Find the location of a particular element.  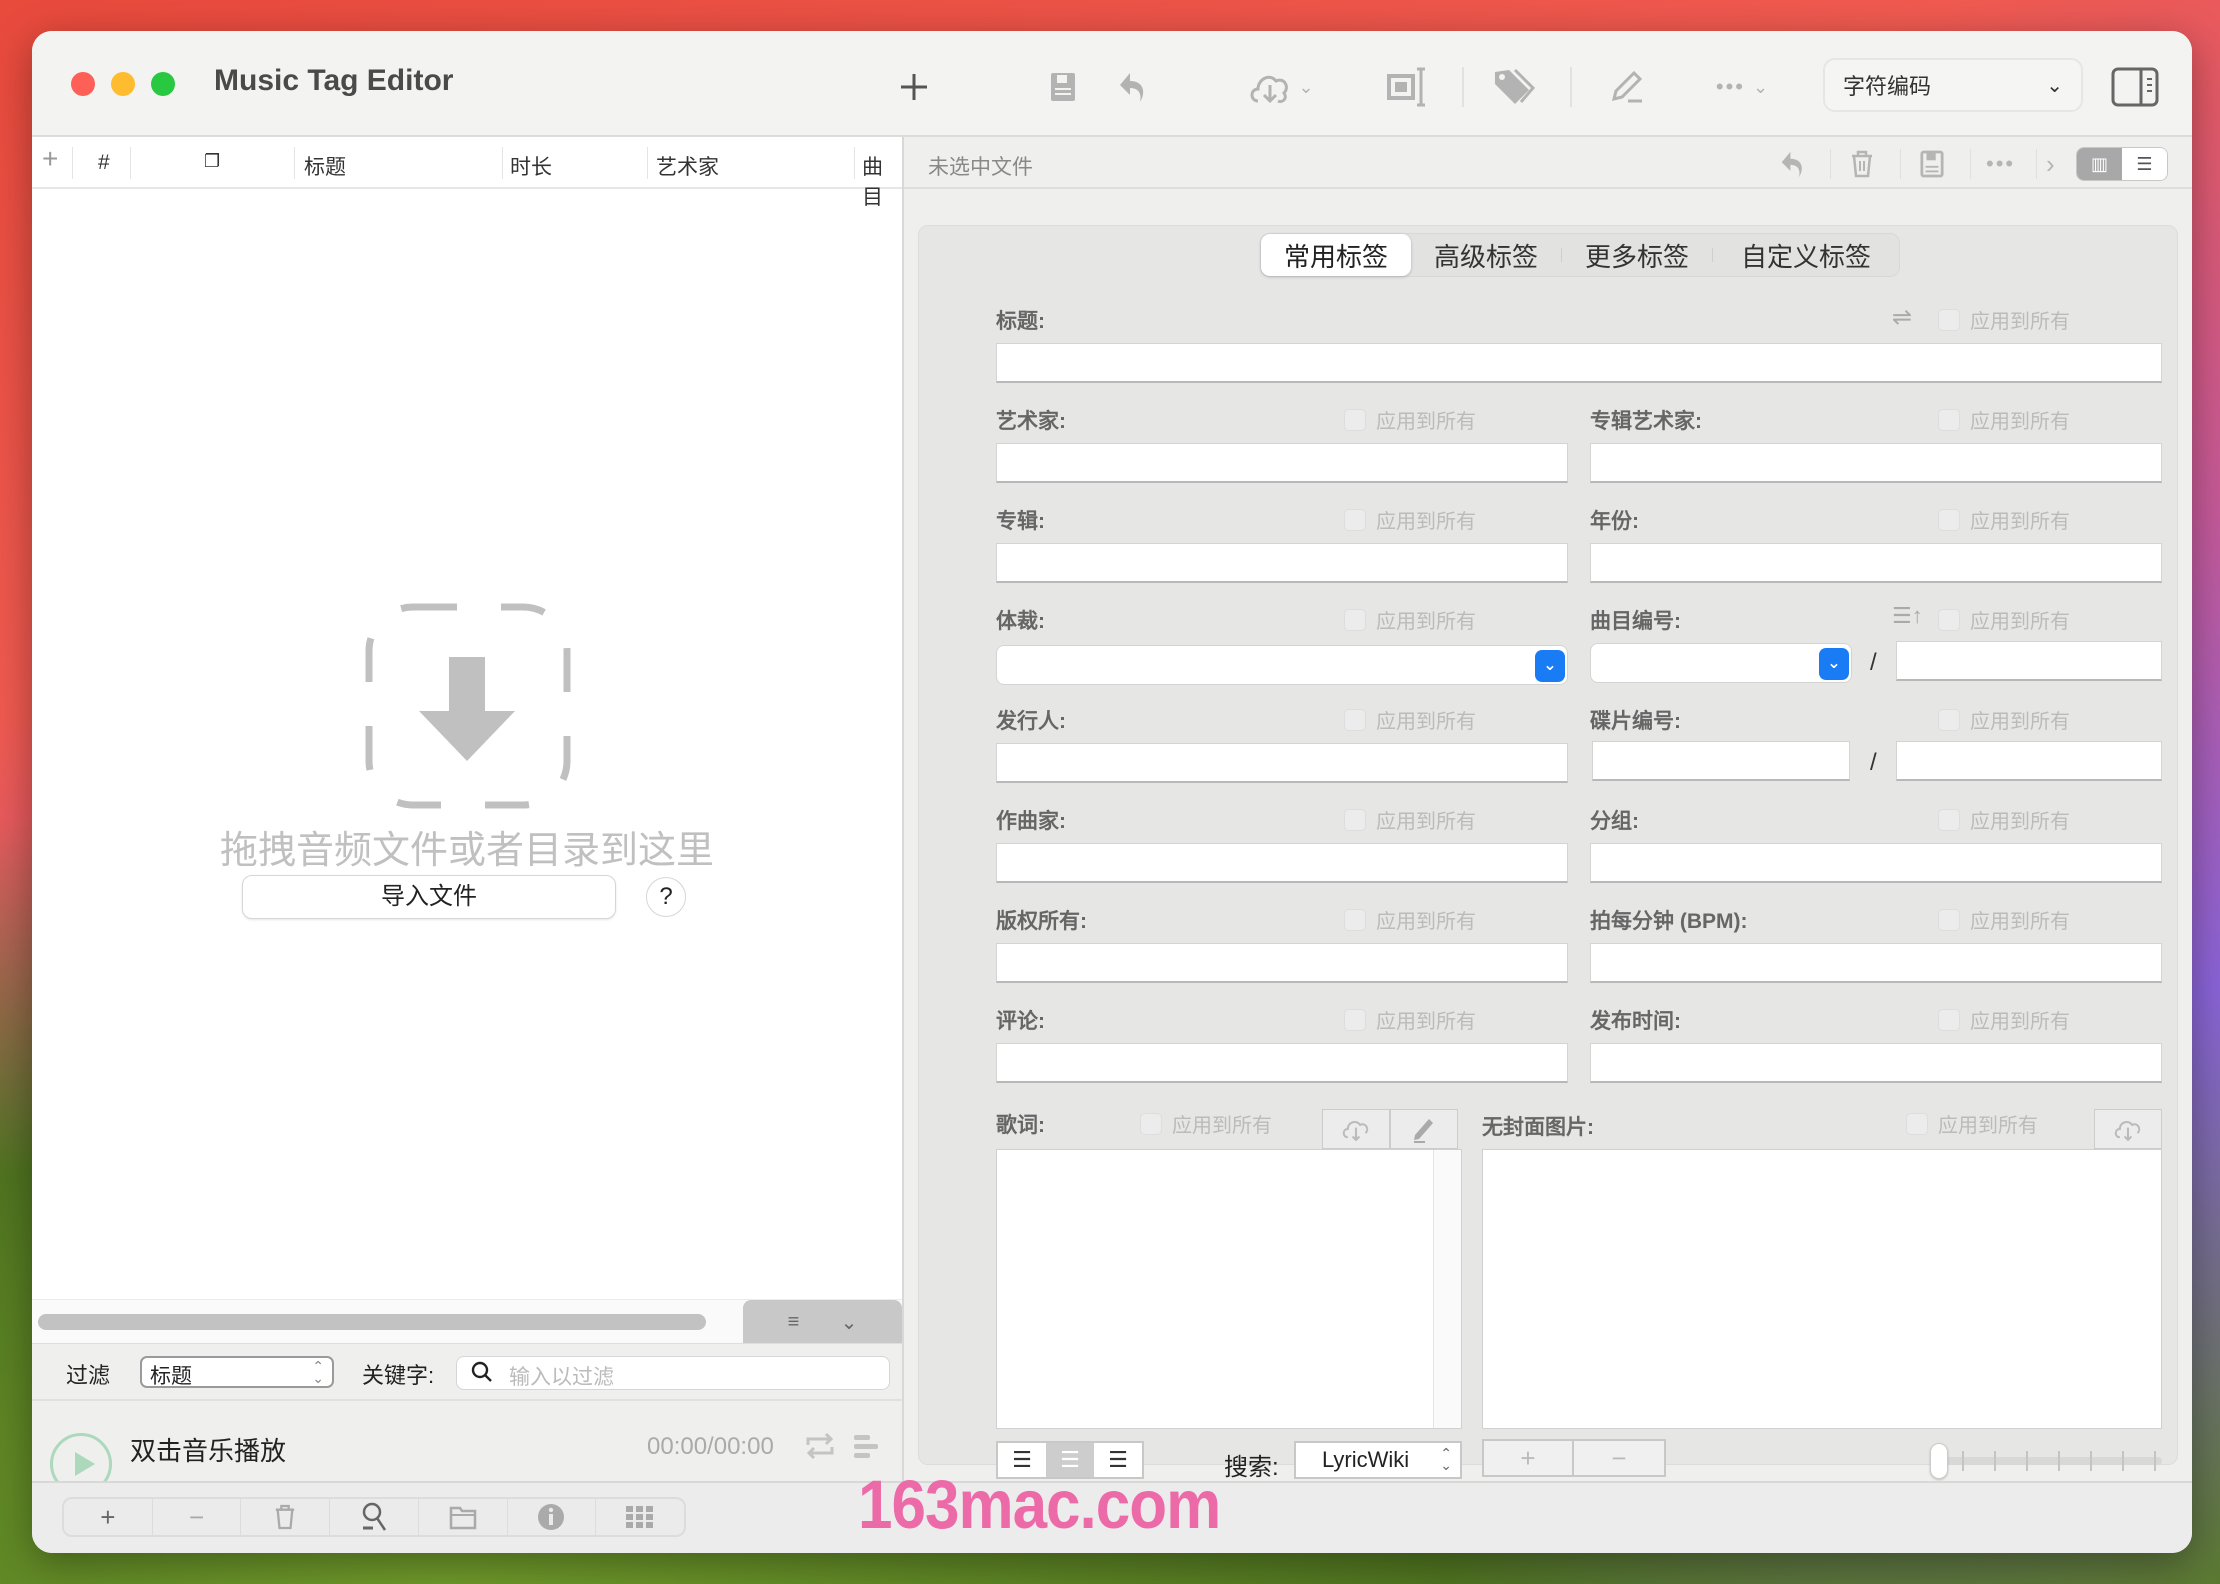

track-apply-all: 应用到所有 is located at coordinates (2004, 619).